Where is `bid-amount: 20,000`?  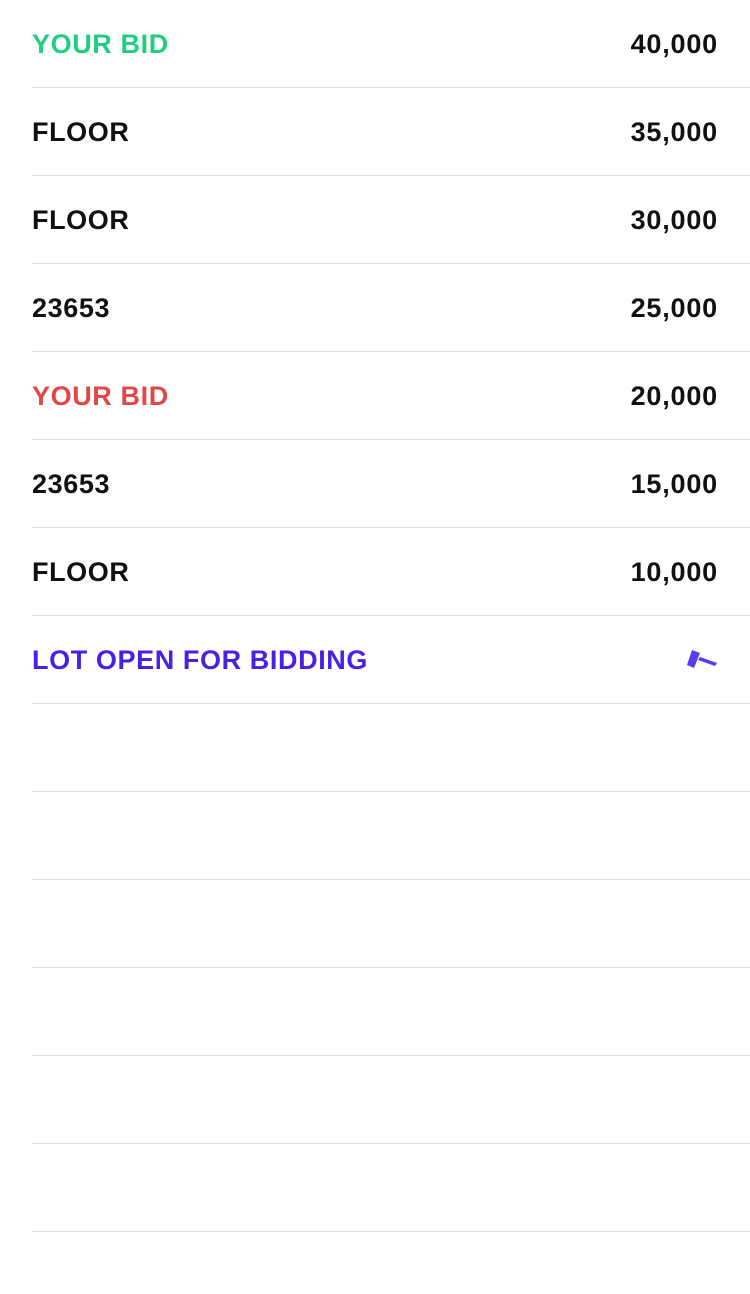 bid-amount: 20,000 is located at coordinates (674, 396).